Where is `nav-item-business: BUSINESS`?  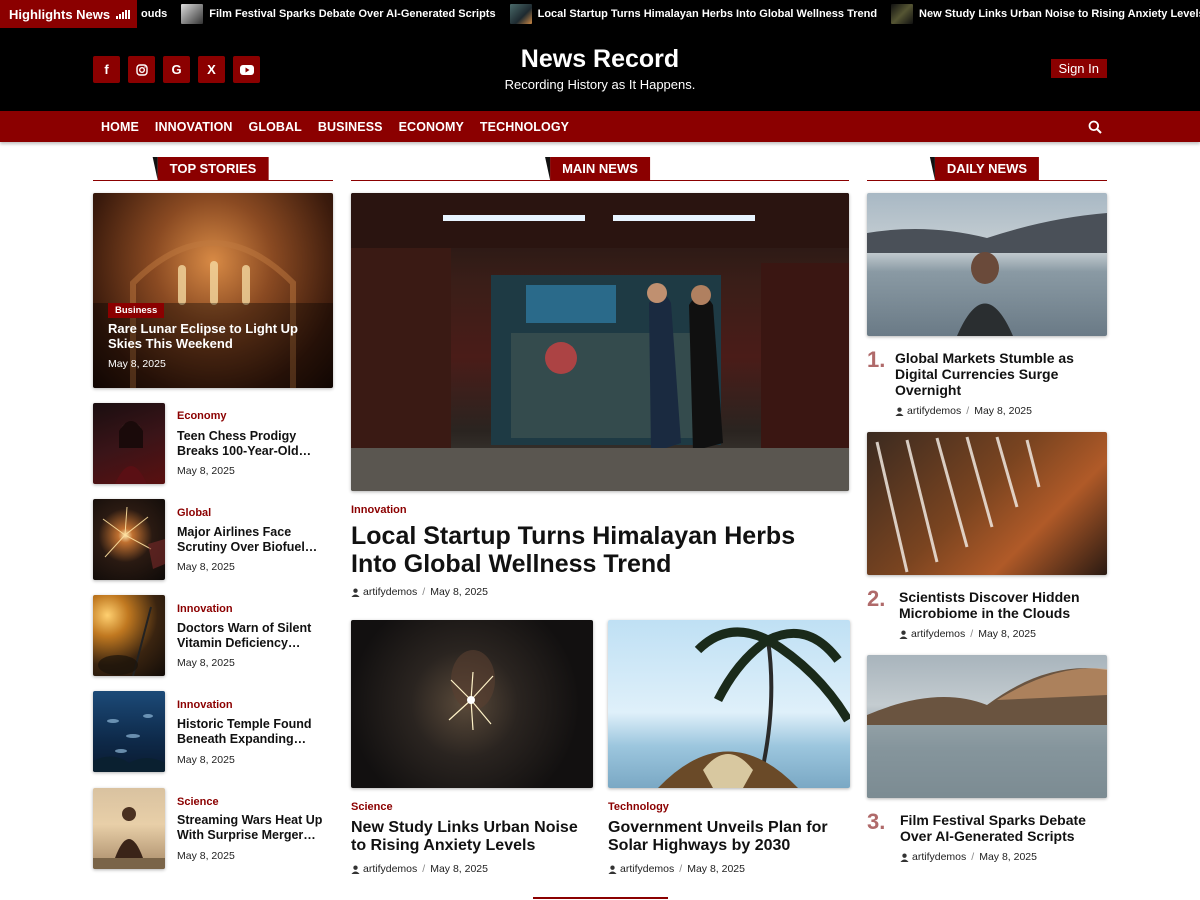 nav-item-business: BUSINESS is located at coordinates (350, 127).